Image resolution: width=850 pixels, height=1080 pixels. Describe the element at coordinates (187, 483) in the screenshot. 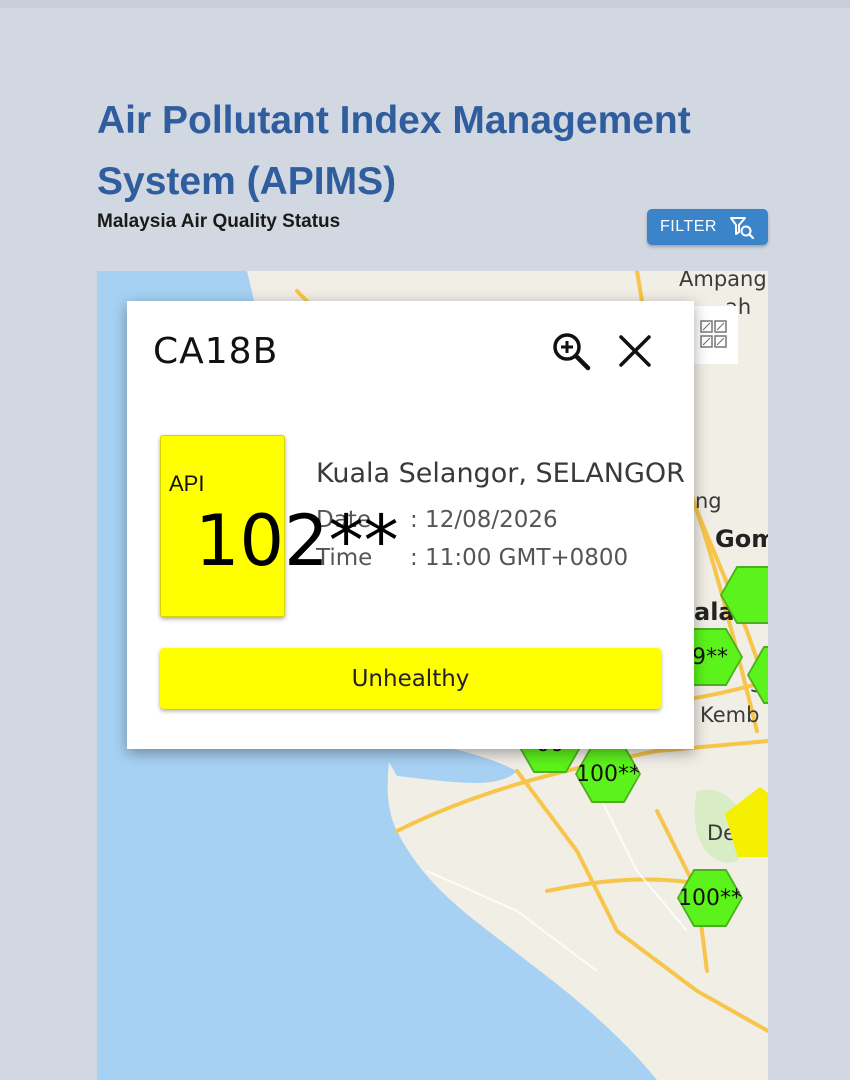

I see `api-label: API` at that location.